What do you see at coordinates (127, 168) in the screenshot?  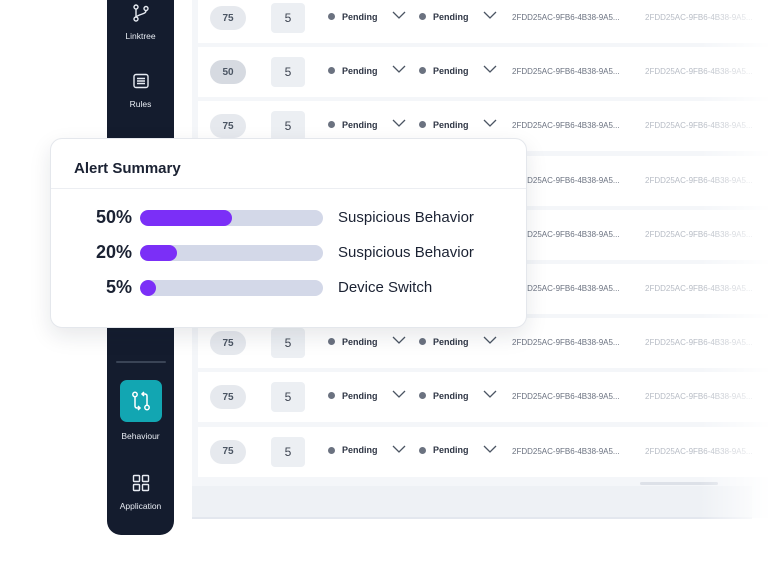 I see `card-title: Alert Summary` at bounding box center [127, 168].